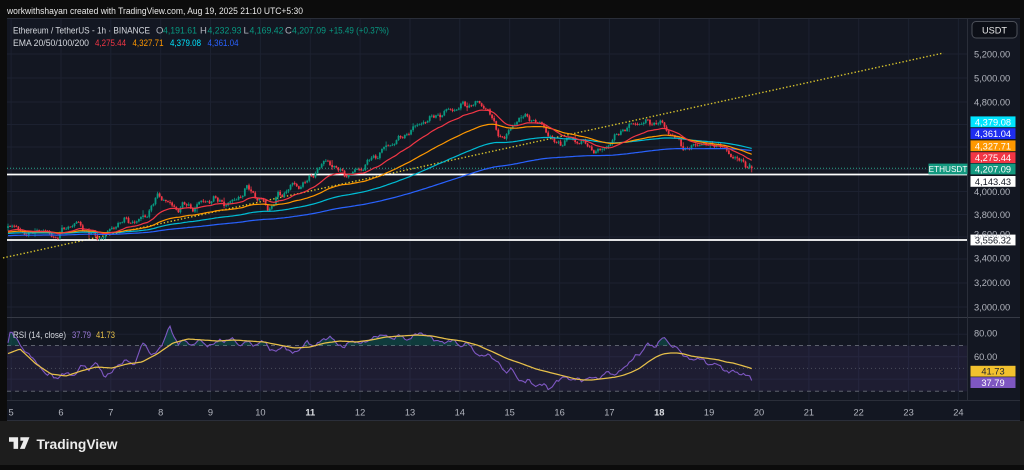 The width and height of the screenshot is (1024, 470). Describe the element at coordinates (260, 413) in the screenshot. I see `svg-text: 10` at that location.